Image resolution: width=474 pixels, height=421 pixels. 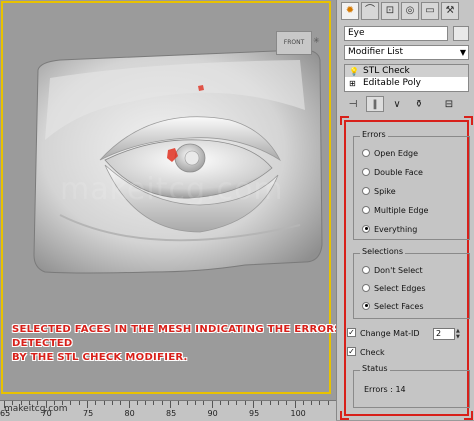 I want to click on radio-double-face: Double Face, so click(x=392, y=173).